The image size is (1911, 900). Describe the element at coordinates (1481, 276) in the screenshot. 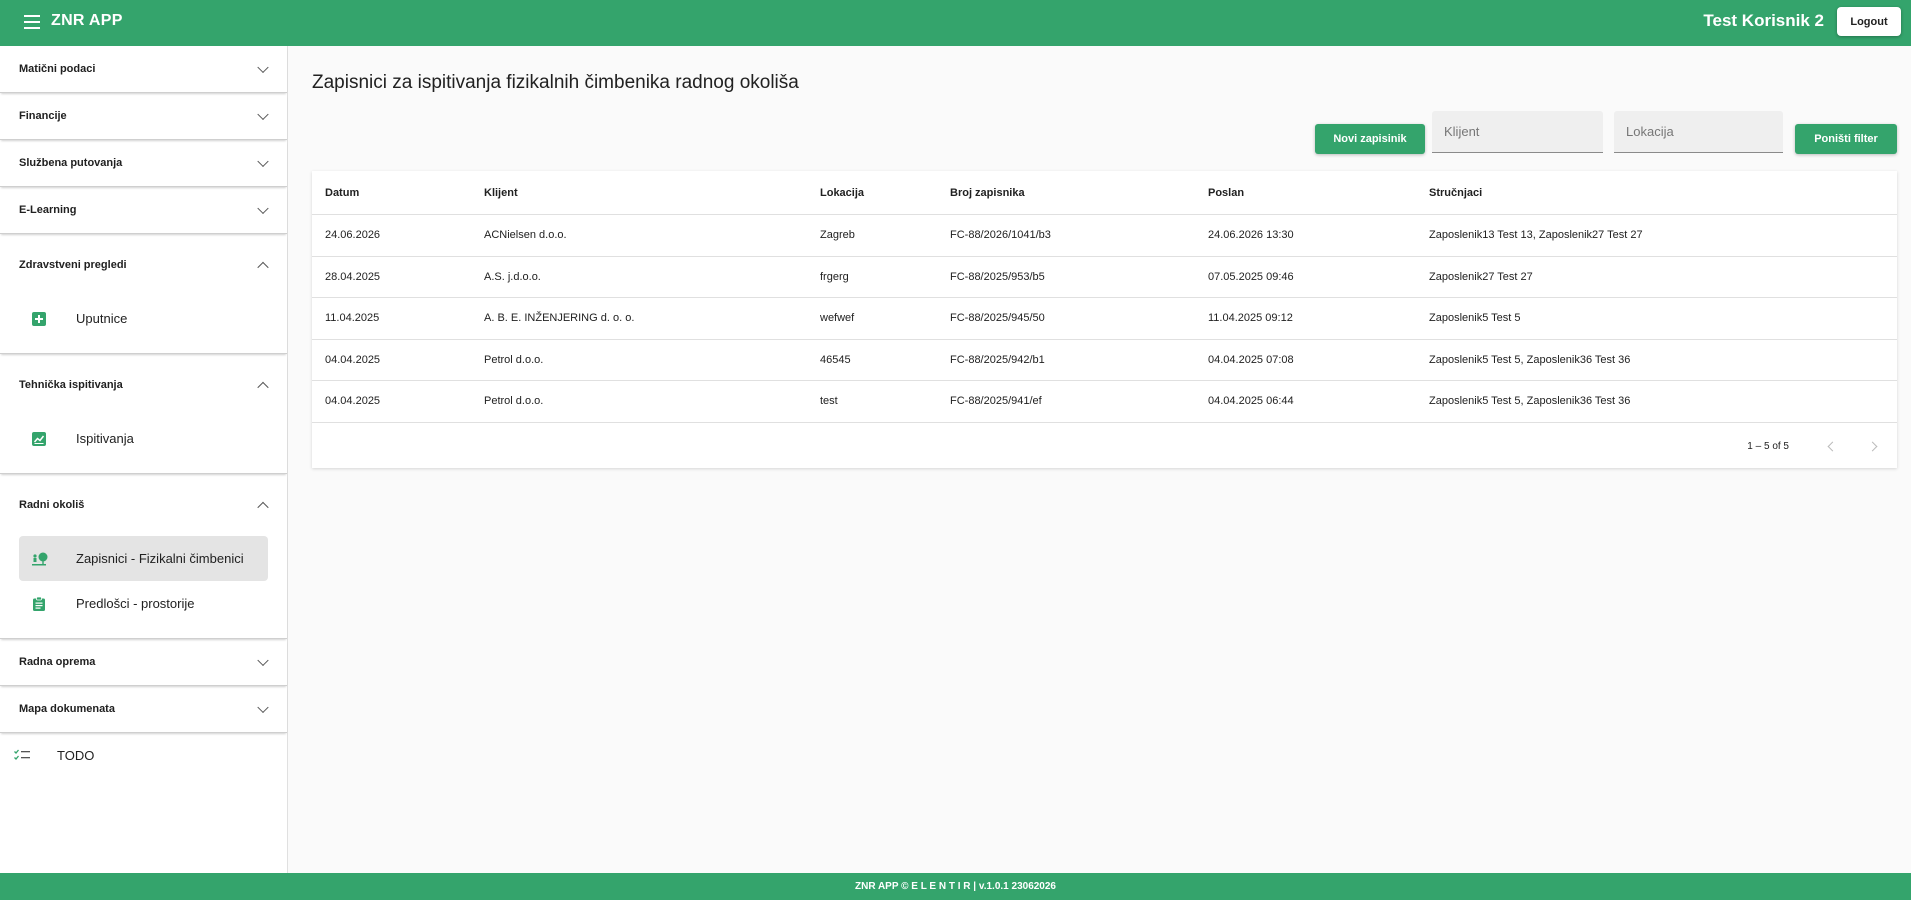

I see `cell-strucnjaci: Zaposlenik27 Test 27` at that location.